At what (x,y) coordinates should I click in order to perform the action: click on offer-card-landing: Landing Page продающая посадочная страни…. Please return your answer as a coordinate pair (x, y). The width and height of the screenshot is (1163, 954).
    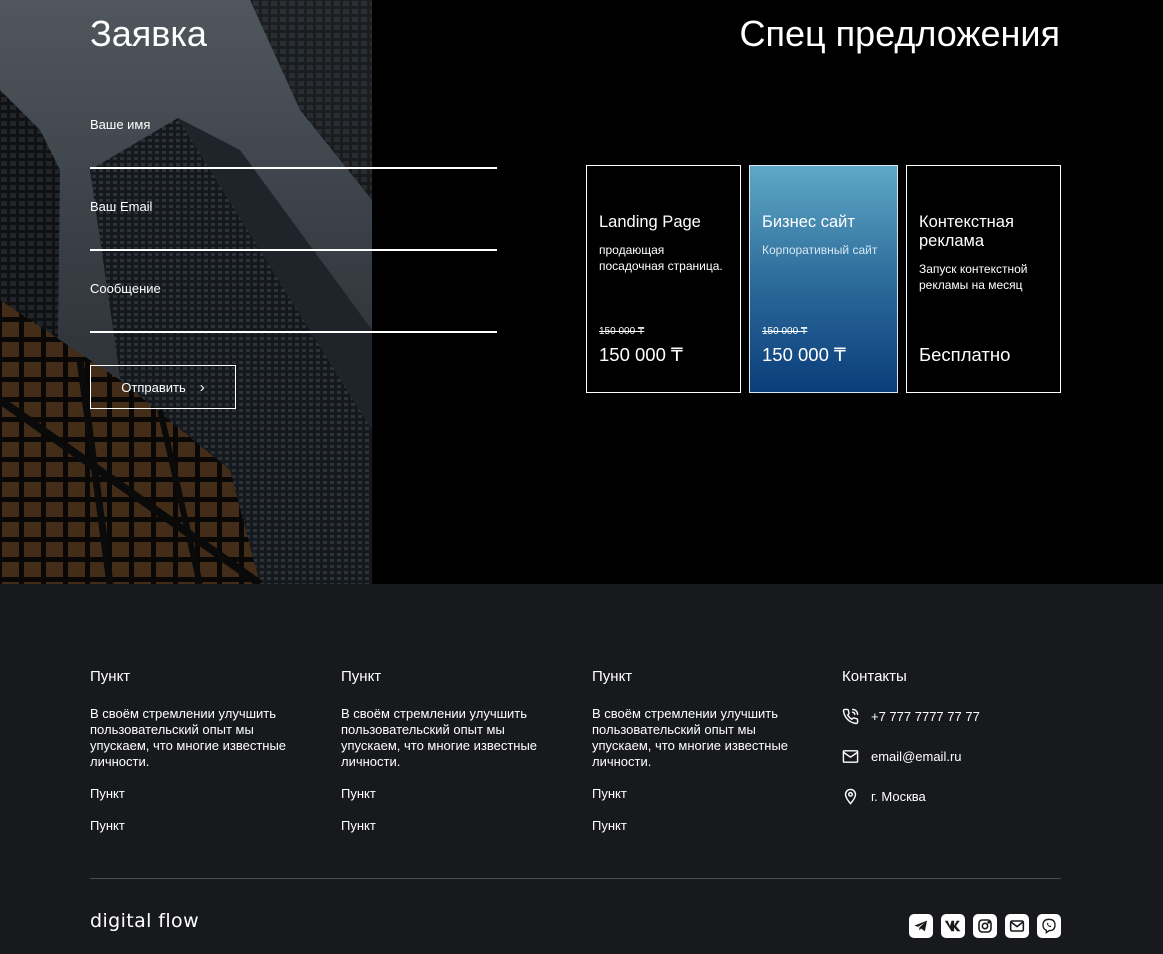
    Looking at the image, I should click on (663, 279).